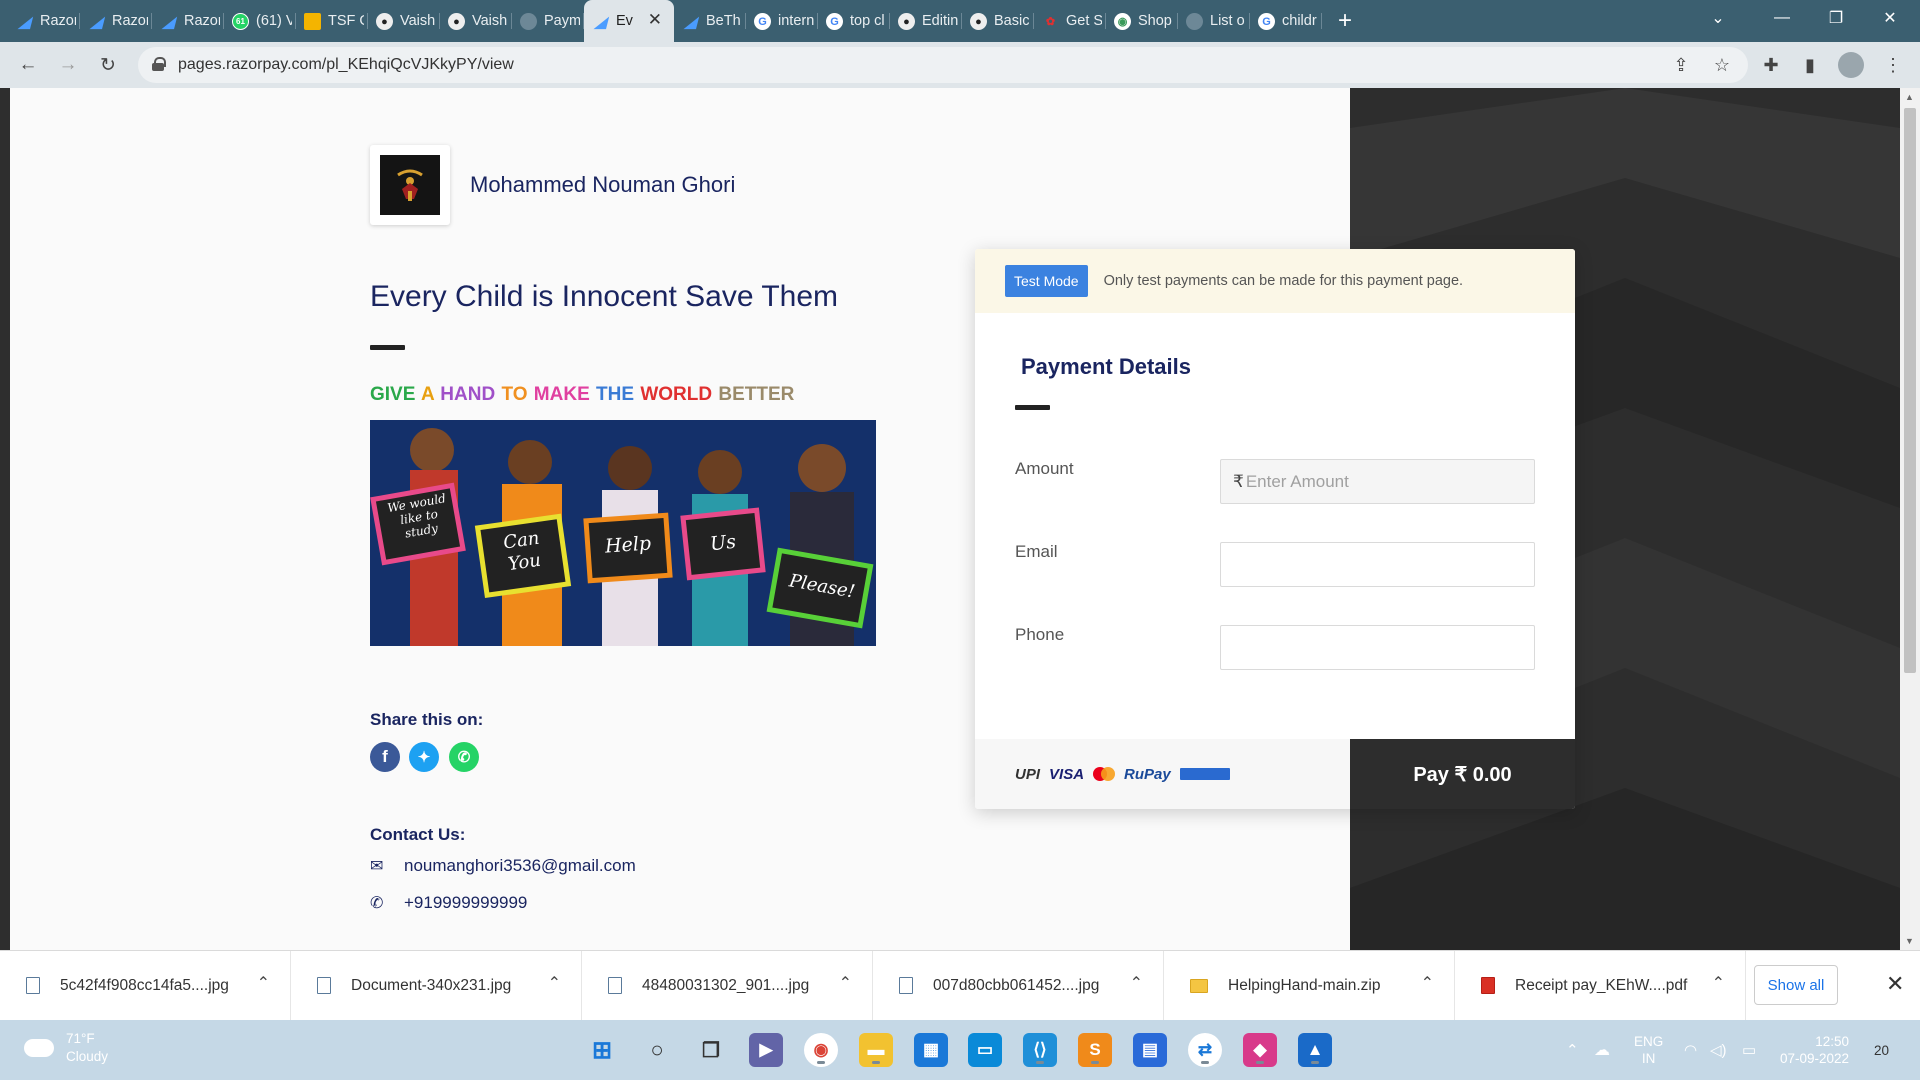 This screenshot has width=1920, height=1080. I want to click on test-mode-badge: Test Mode, so click(1046, 281).